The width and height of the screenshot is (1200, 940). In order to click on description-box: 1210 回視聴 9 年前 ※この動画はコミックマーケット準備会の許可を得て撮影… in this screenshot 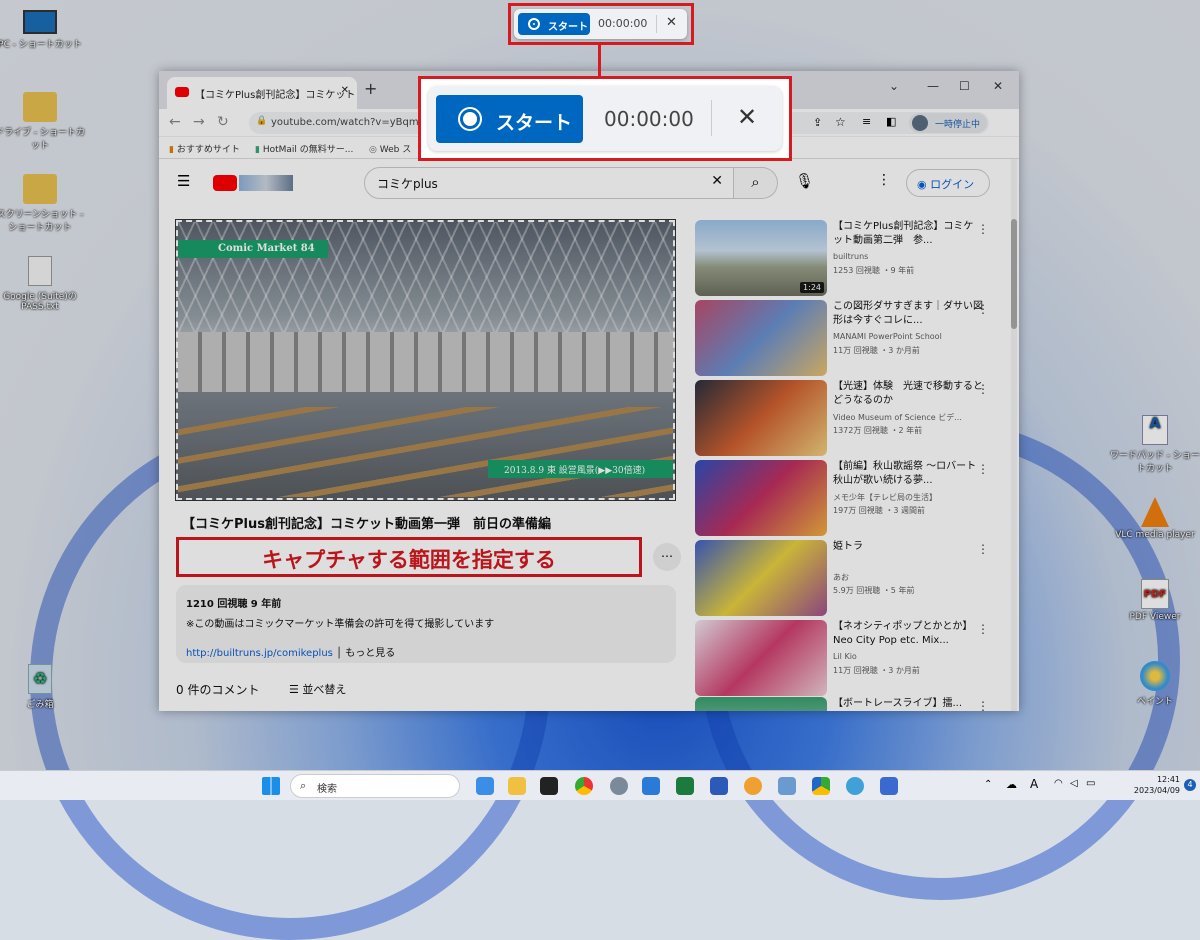, I will do `click(426, 624)`.